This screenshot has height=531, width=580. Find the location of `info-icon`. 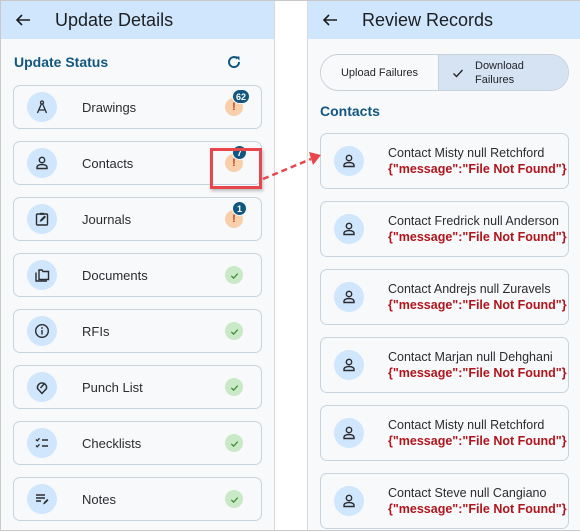

info-icon is located at coordinates (42, 331).